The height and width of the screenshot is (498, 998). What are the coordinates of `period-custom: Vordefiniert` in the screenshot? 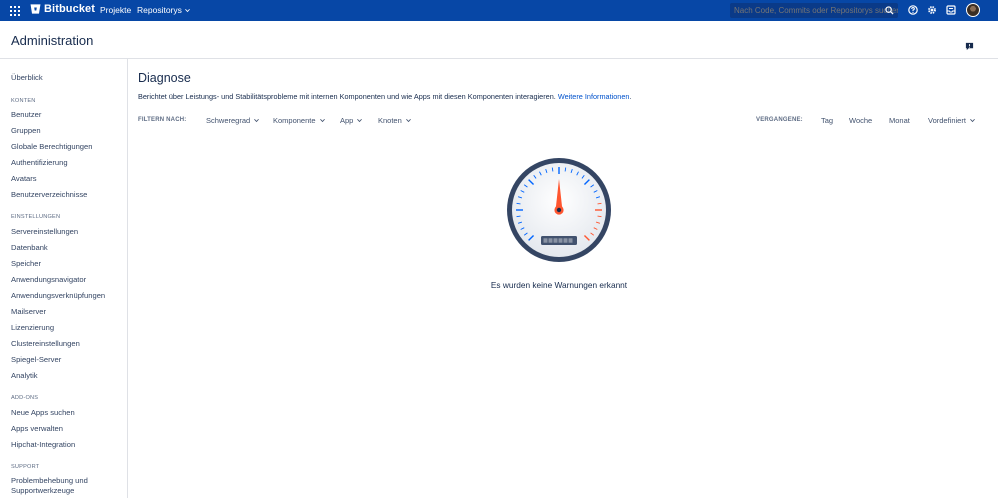 It's located at (951, 120).